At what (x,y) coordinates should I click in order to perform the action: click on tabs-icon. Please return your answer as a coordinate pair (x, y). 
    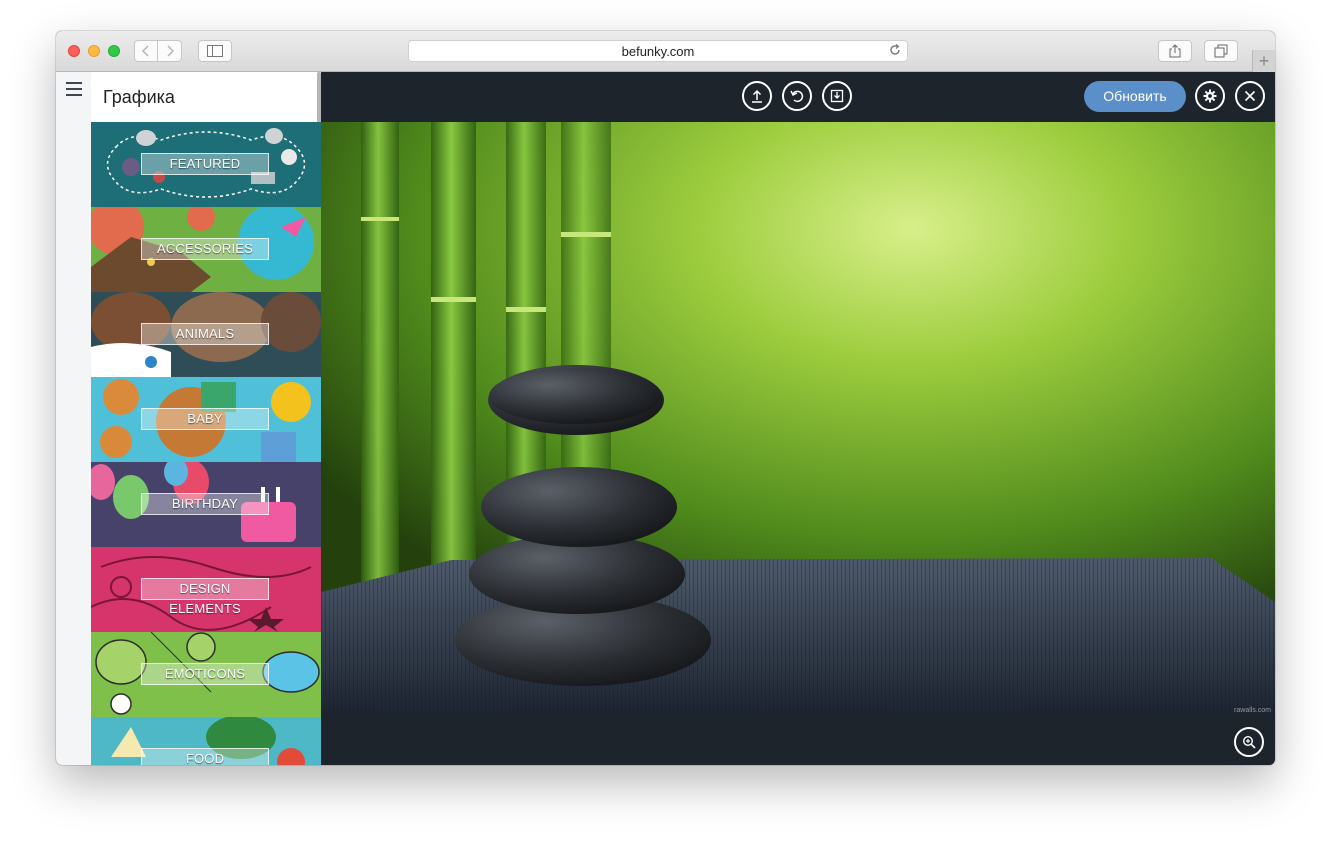
    Looking at the image, I should click on (1221, 51).